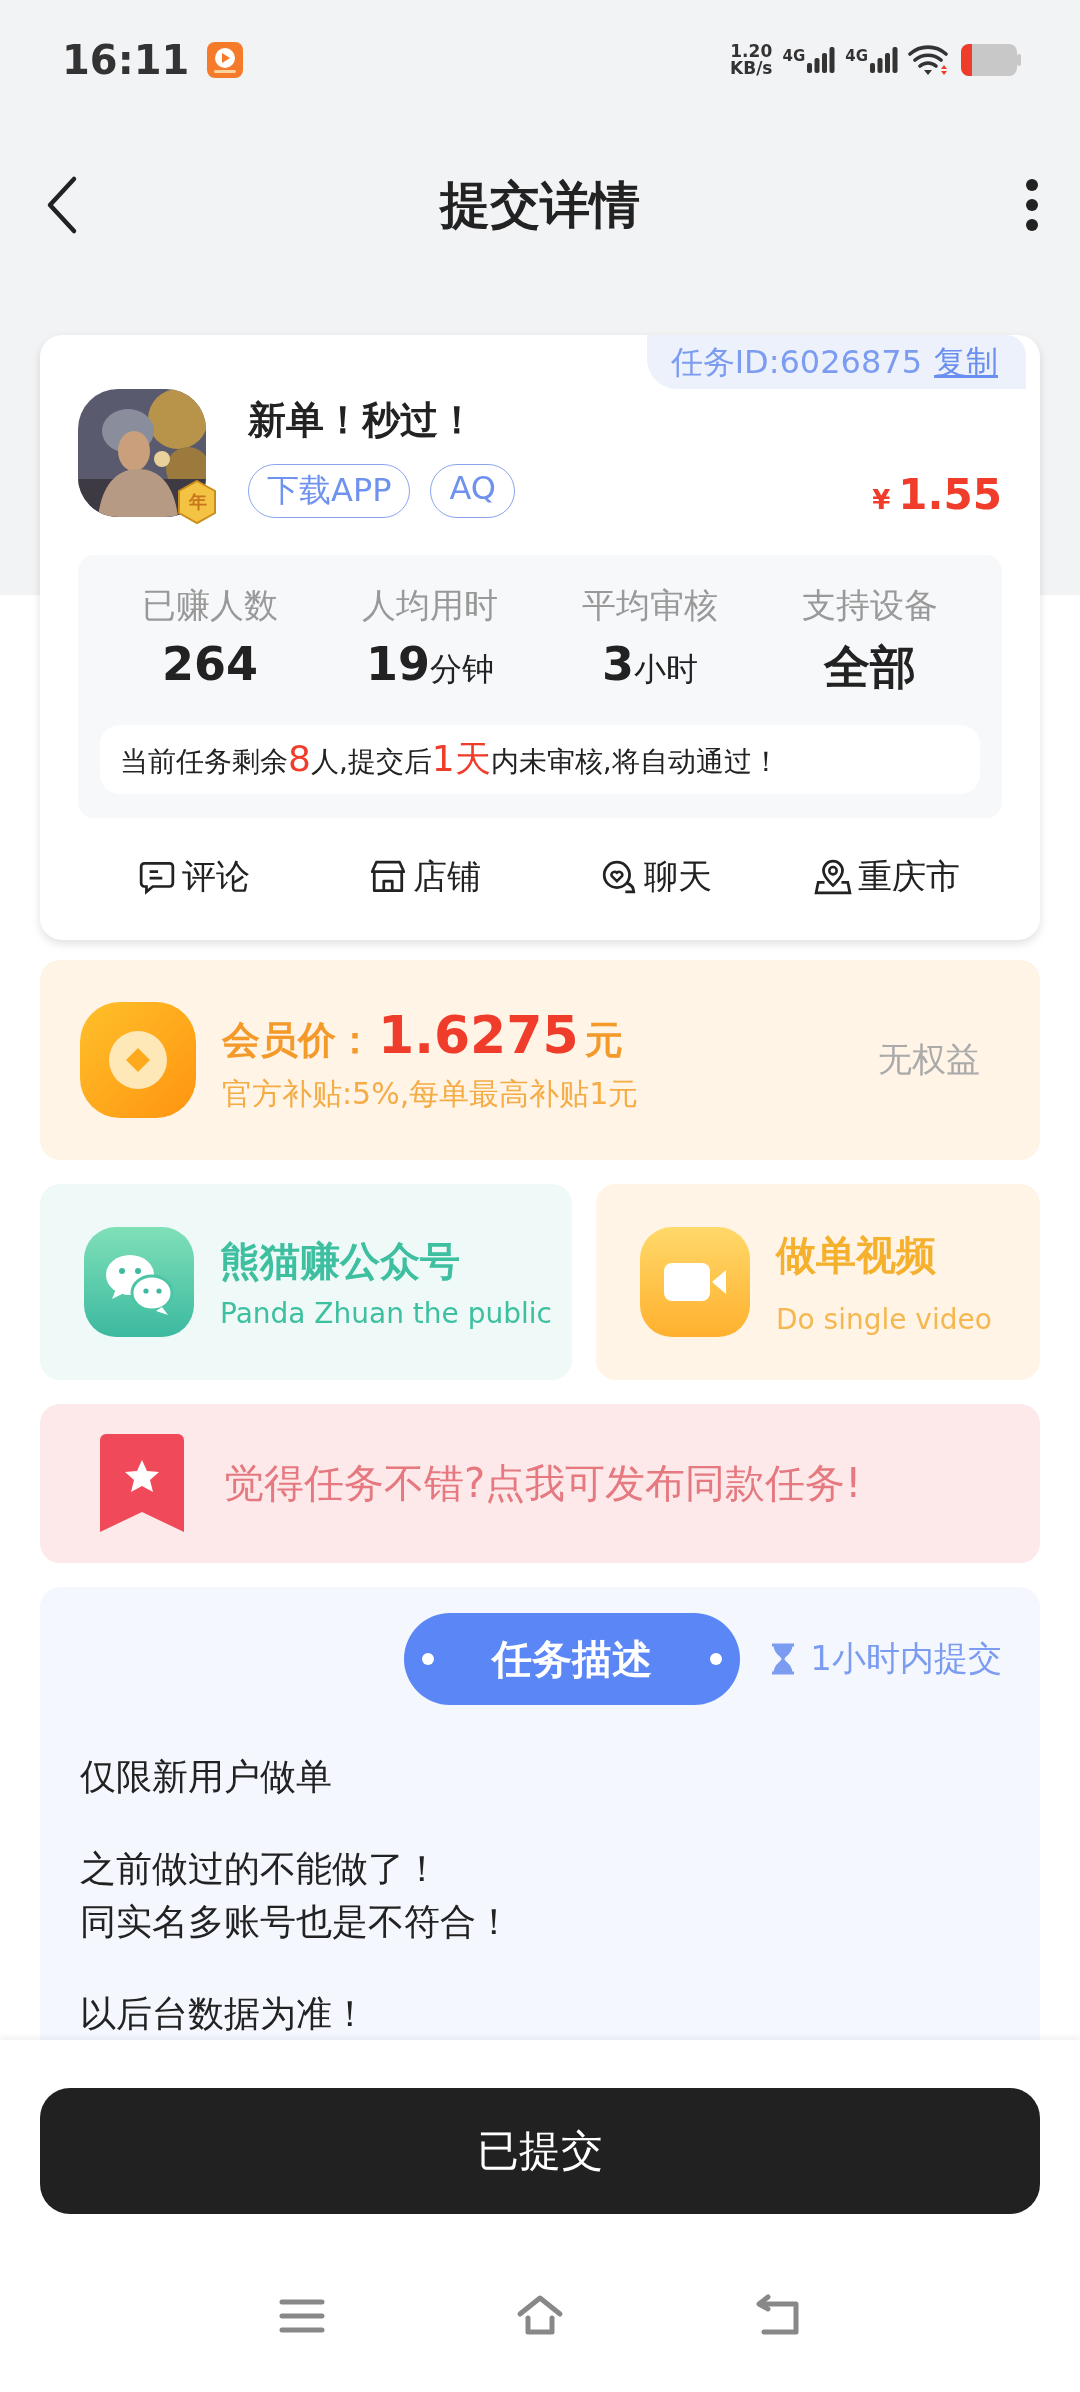  What do you see at coordinates (296, 1895) in the screenshot?
I see `description-text: 之前做过的不能做了！ 同实名多账号也是不符合！` at bounding box center [296, 1895].